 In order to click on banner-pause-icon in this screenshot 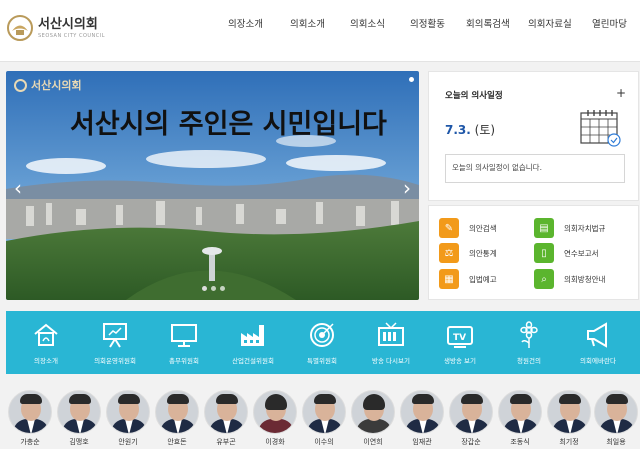, I will do `click(411, 79)`.